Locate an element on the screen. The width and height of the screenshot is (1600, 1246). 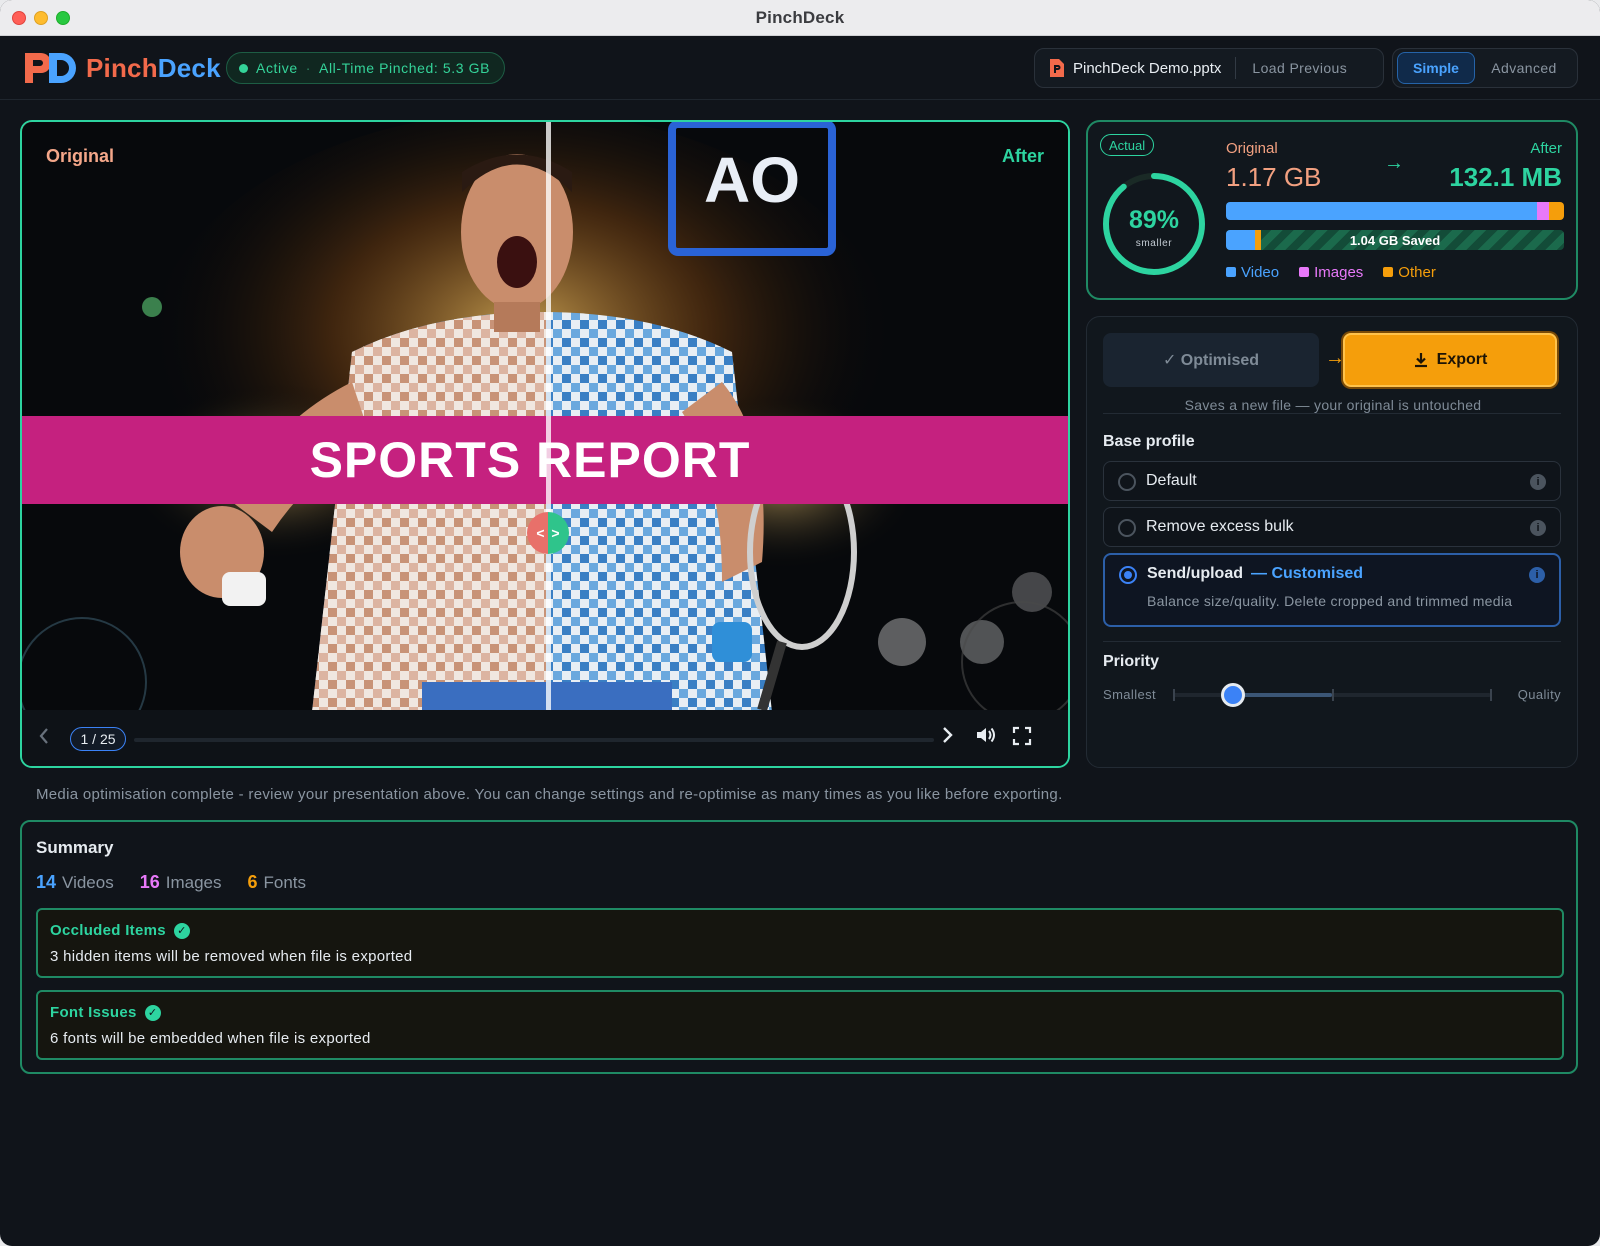
compare-split-line is located at coordinates (548, 416).